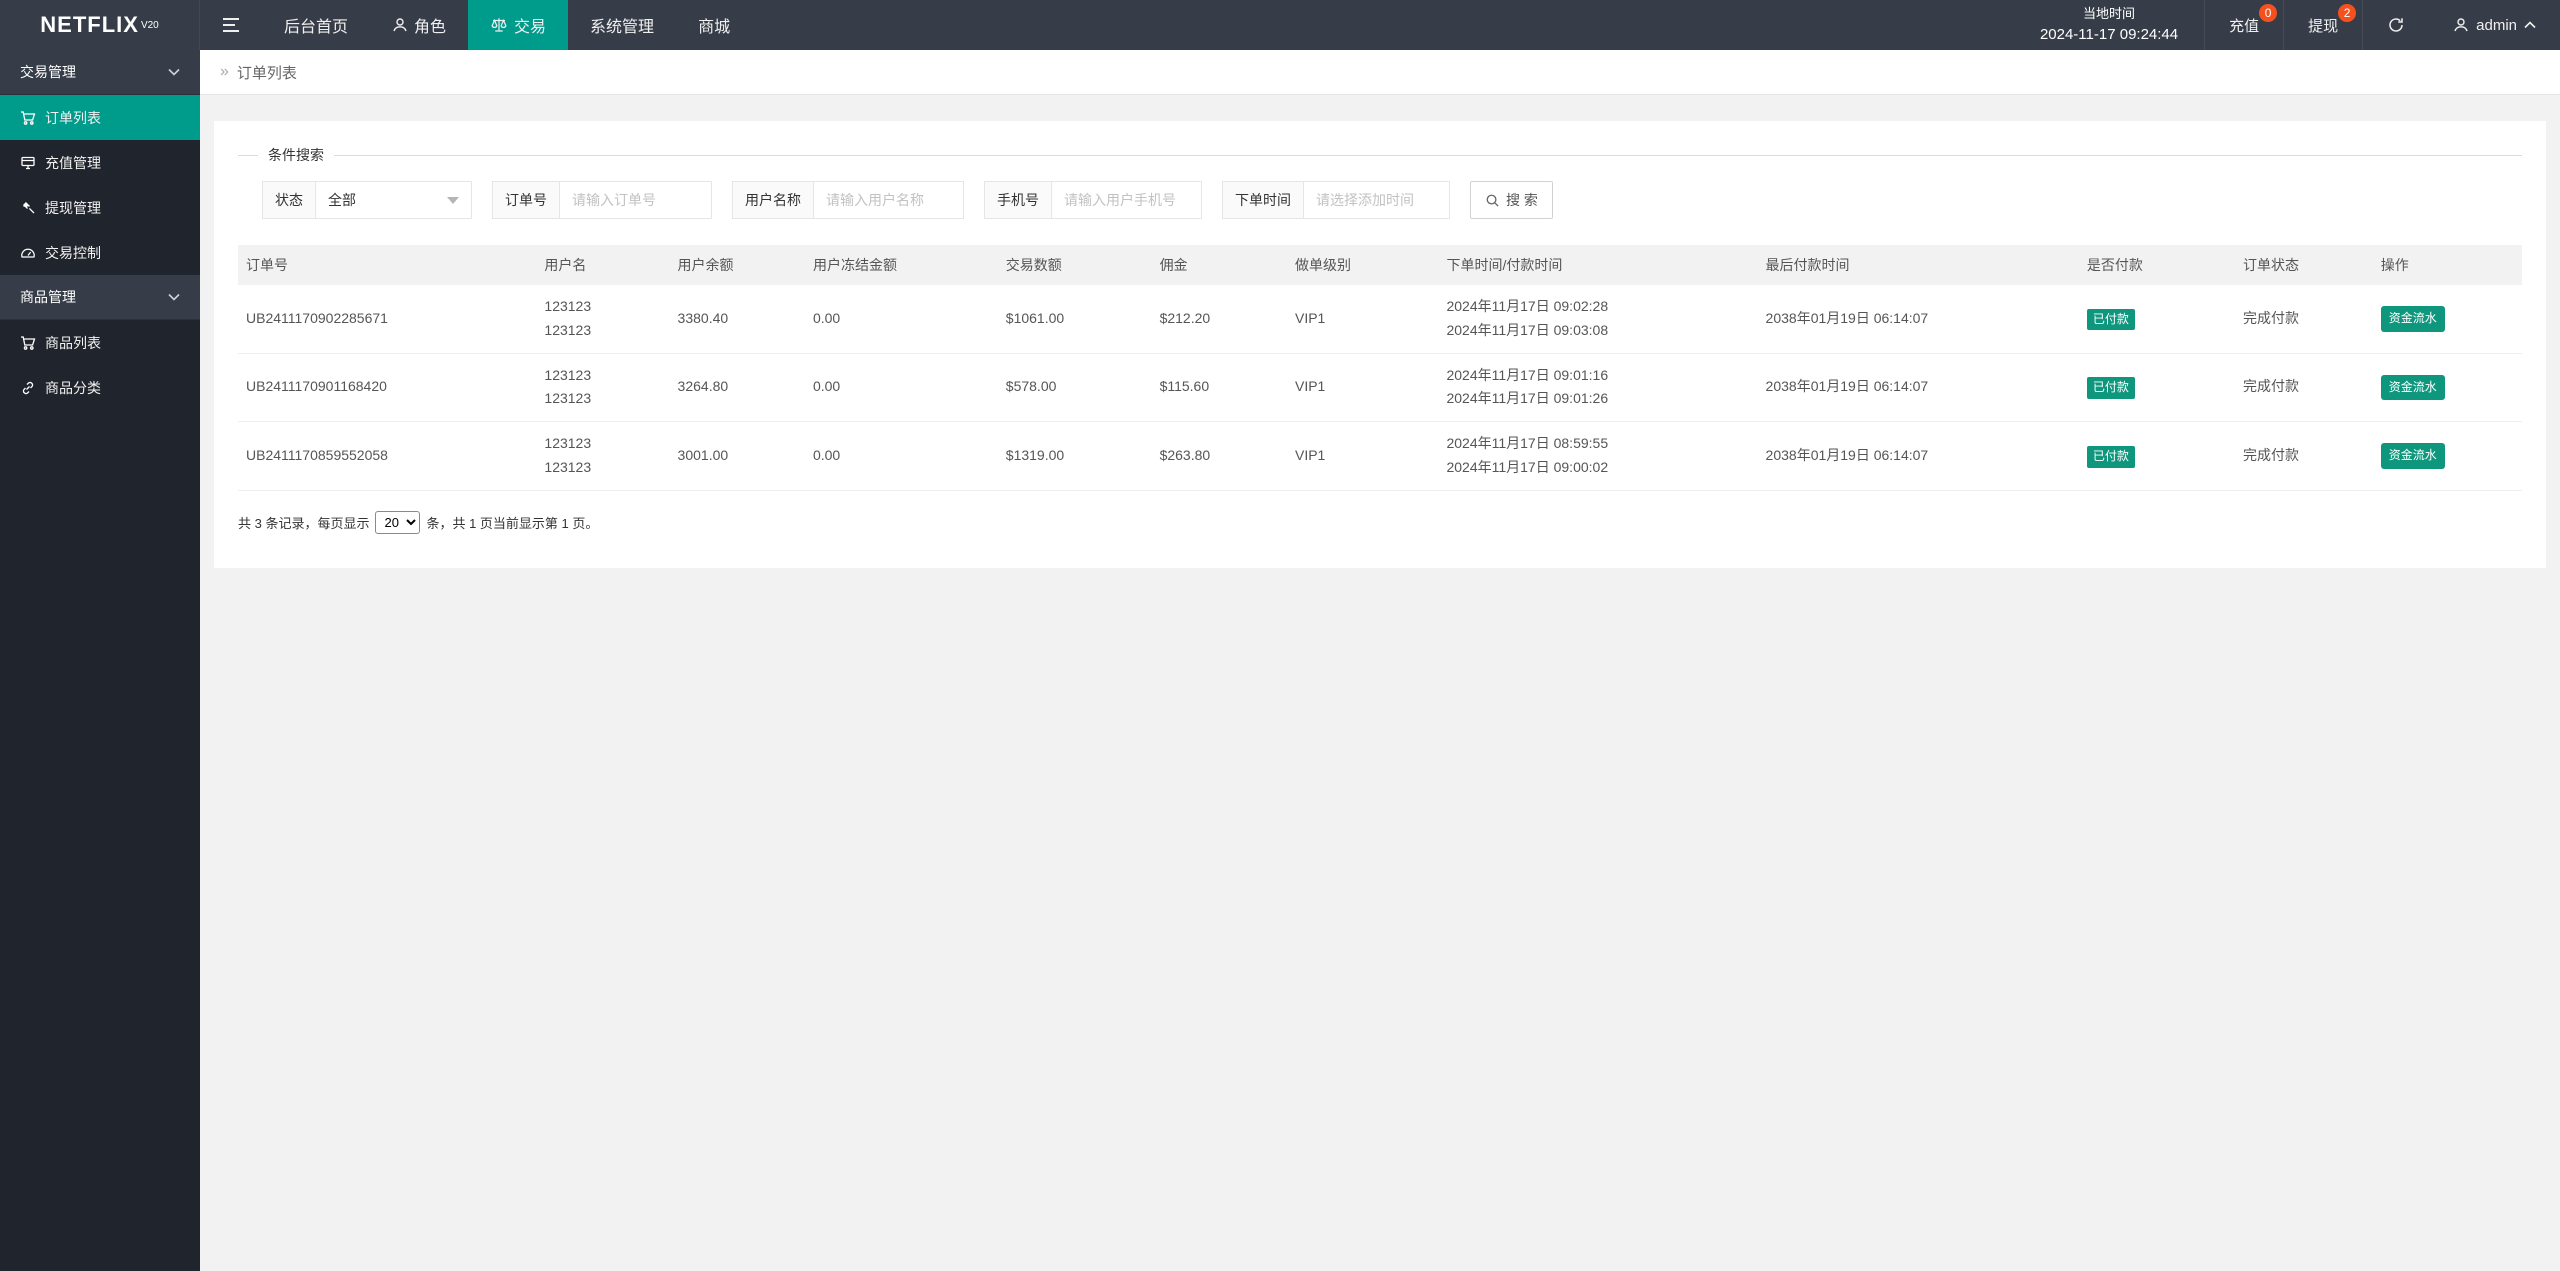 The width and height of the screenshot is (2560, 1271). Describe the element at coordinates (1511, 200) in the screenshot. I see `search-button: 搜 索` at that location.